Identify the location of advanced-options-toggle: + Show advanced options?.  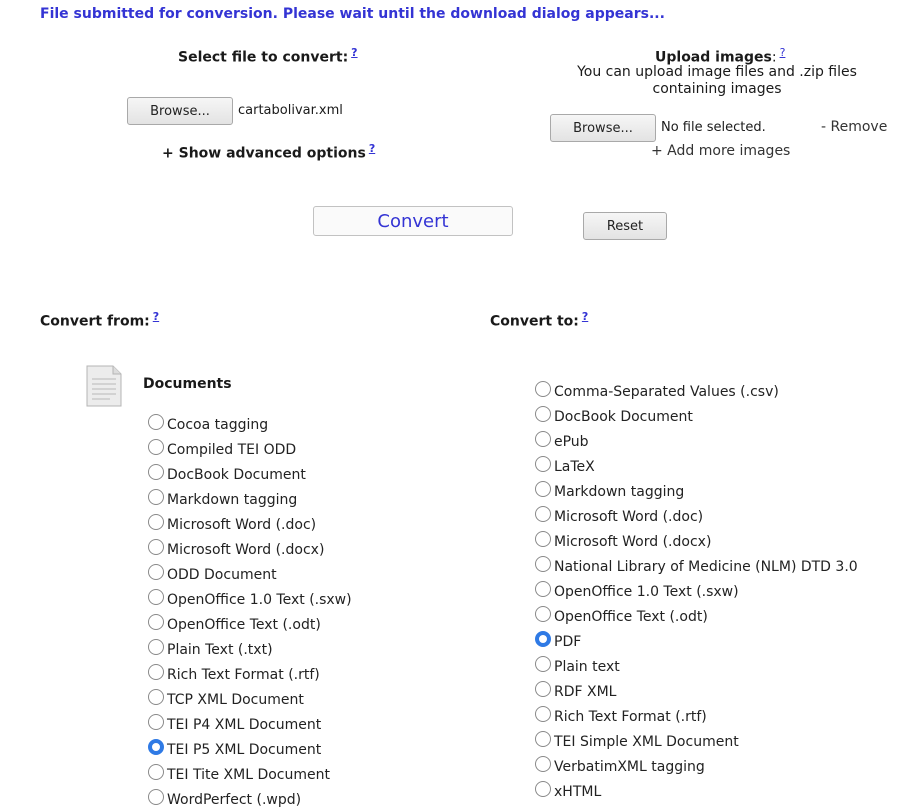
(268, 152).